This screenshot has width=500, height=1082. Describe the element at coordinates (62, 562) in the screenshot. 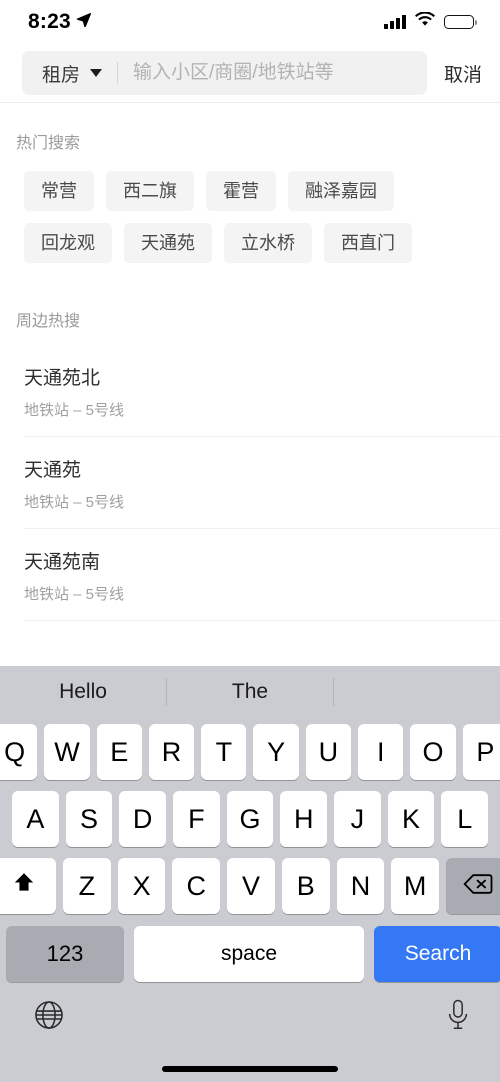

I see `list-item-title: 天通苑南` at that location.